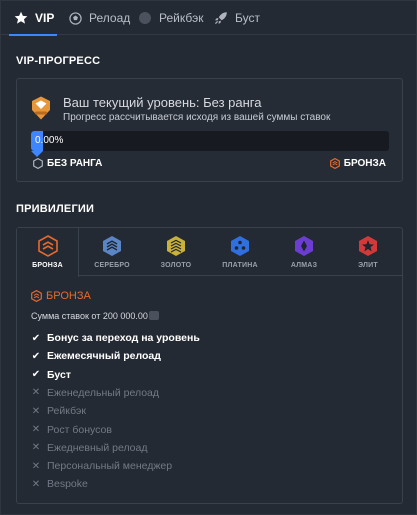 This screenshot has height=515, width=417. What do you see at coordinates (75, 18) in the screenshot?
I see `soccer-ball-icon` at bounding box center [75, 18].